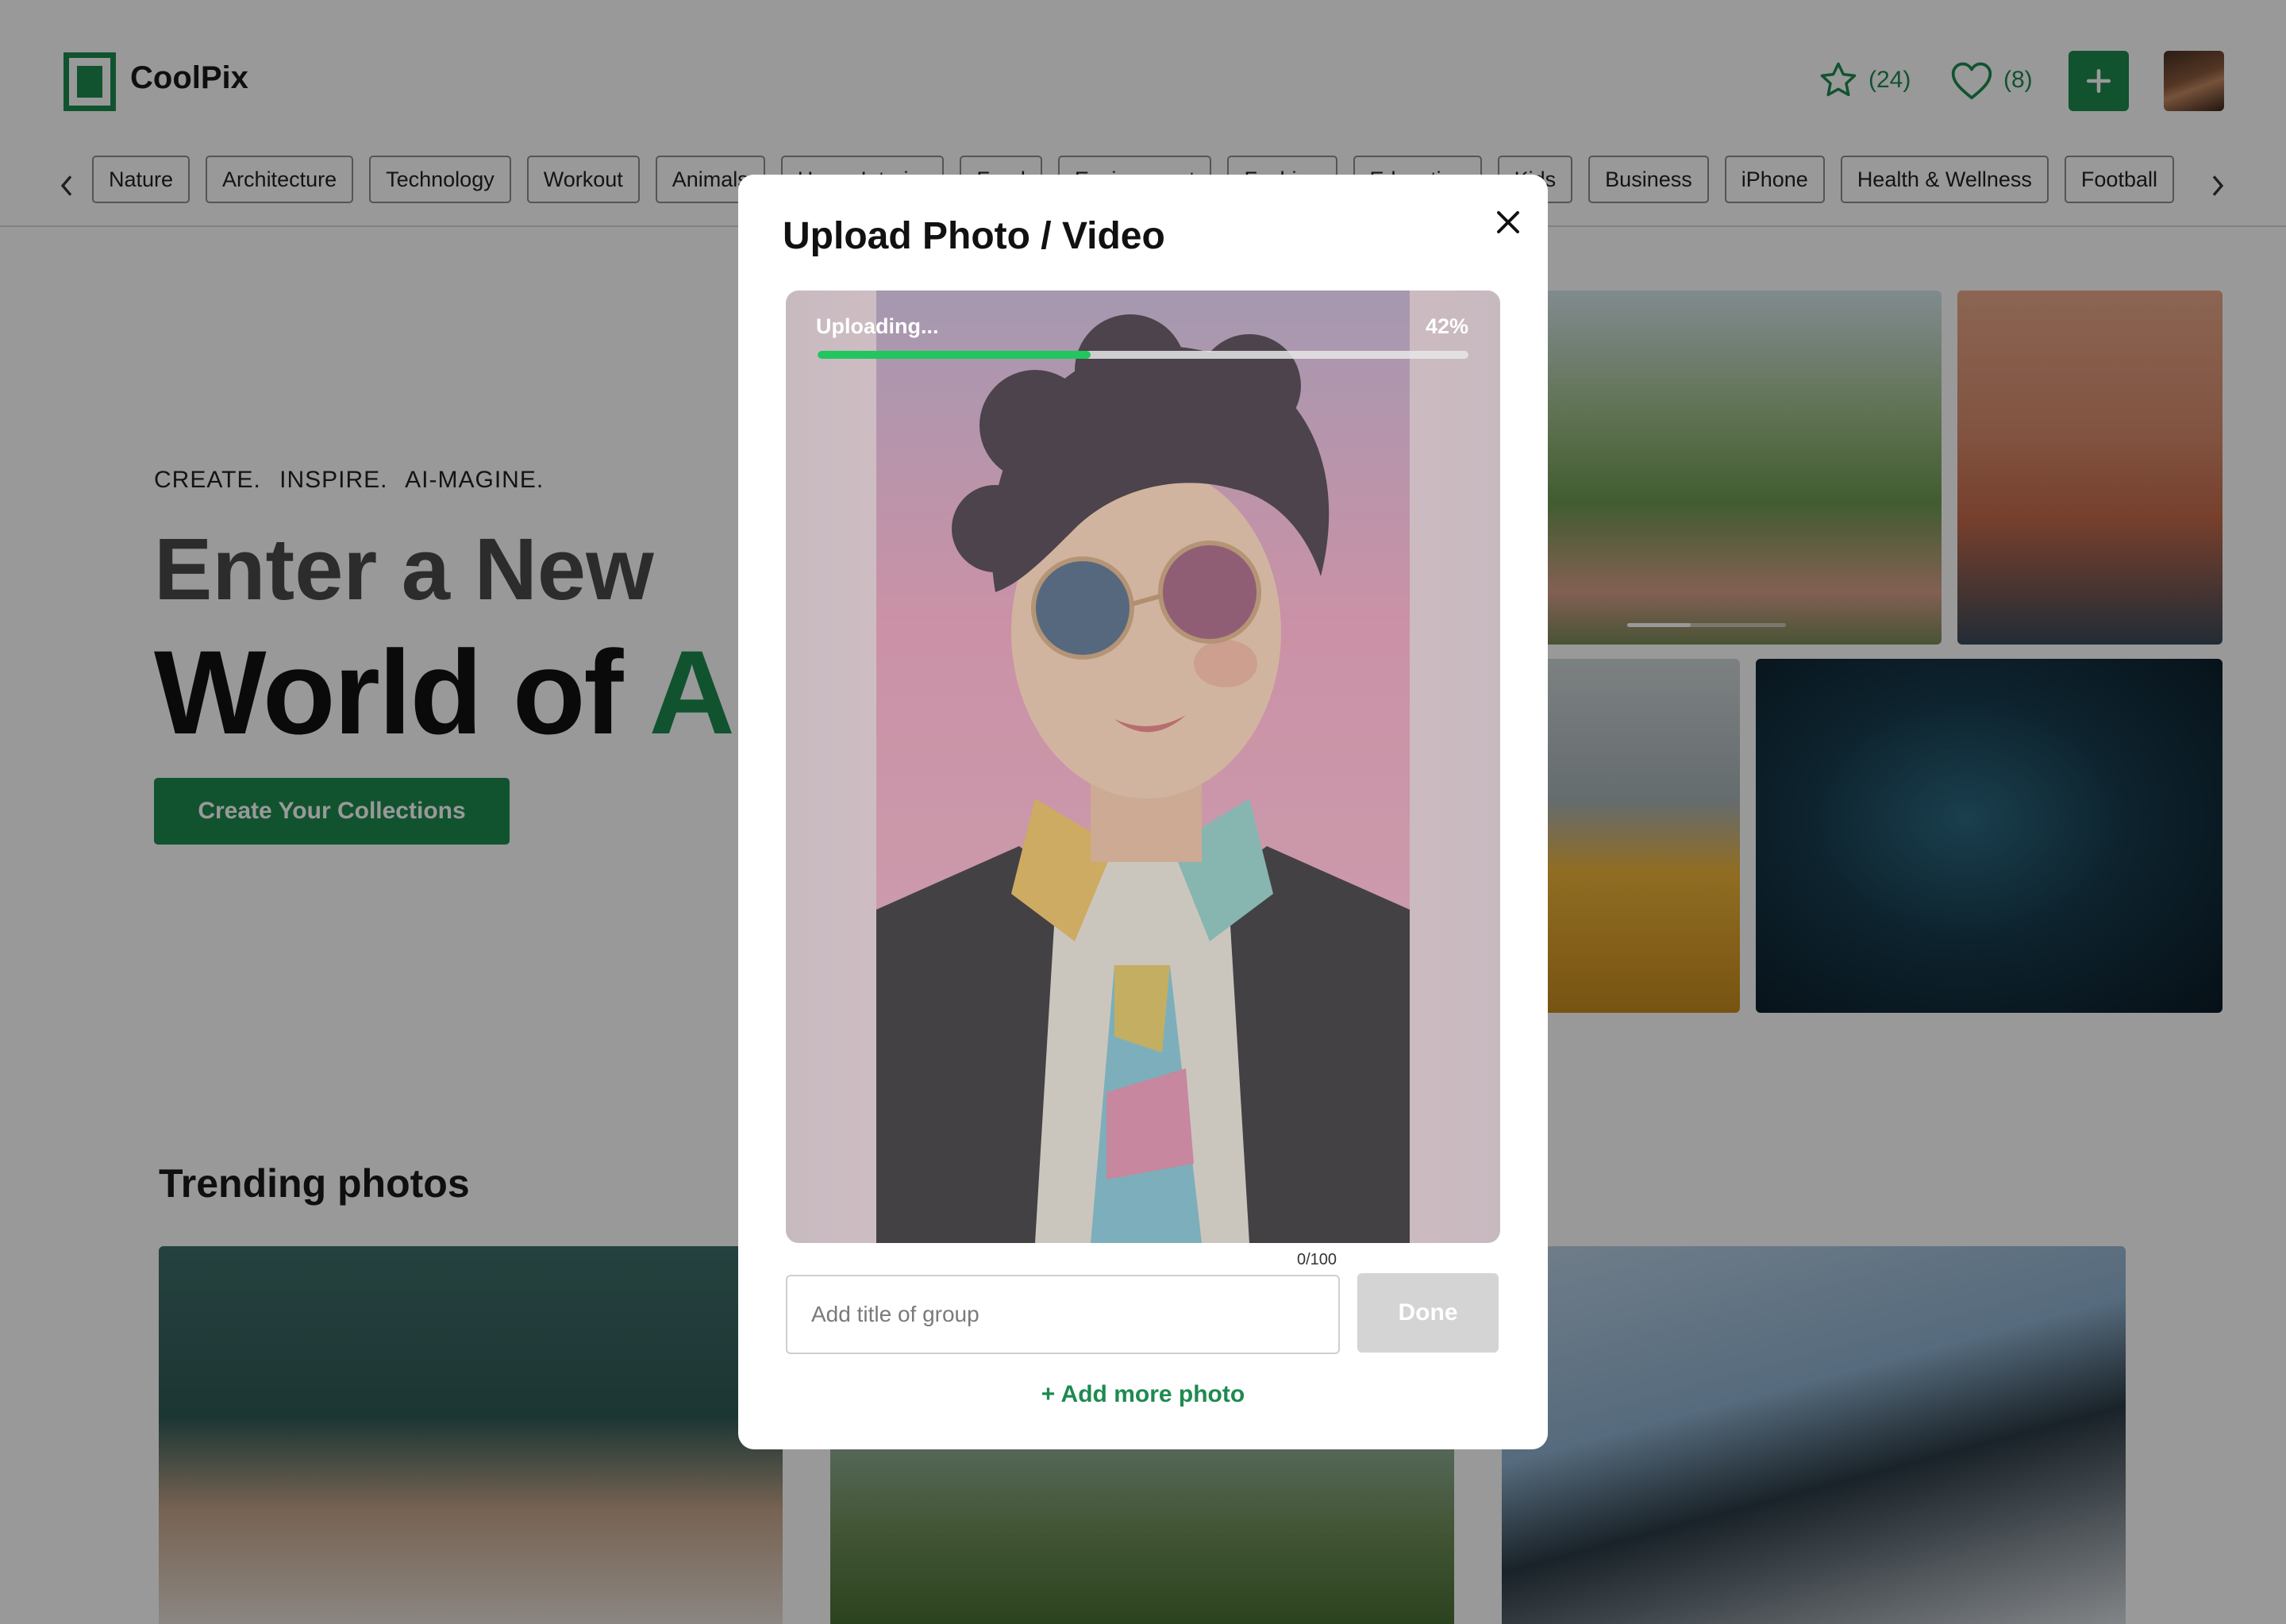  I want to click on group-title-input, so click(1063, 1314).